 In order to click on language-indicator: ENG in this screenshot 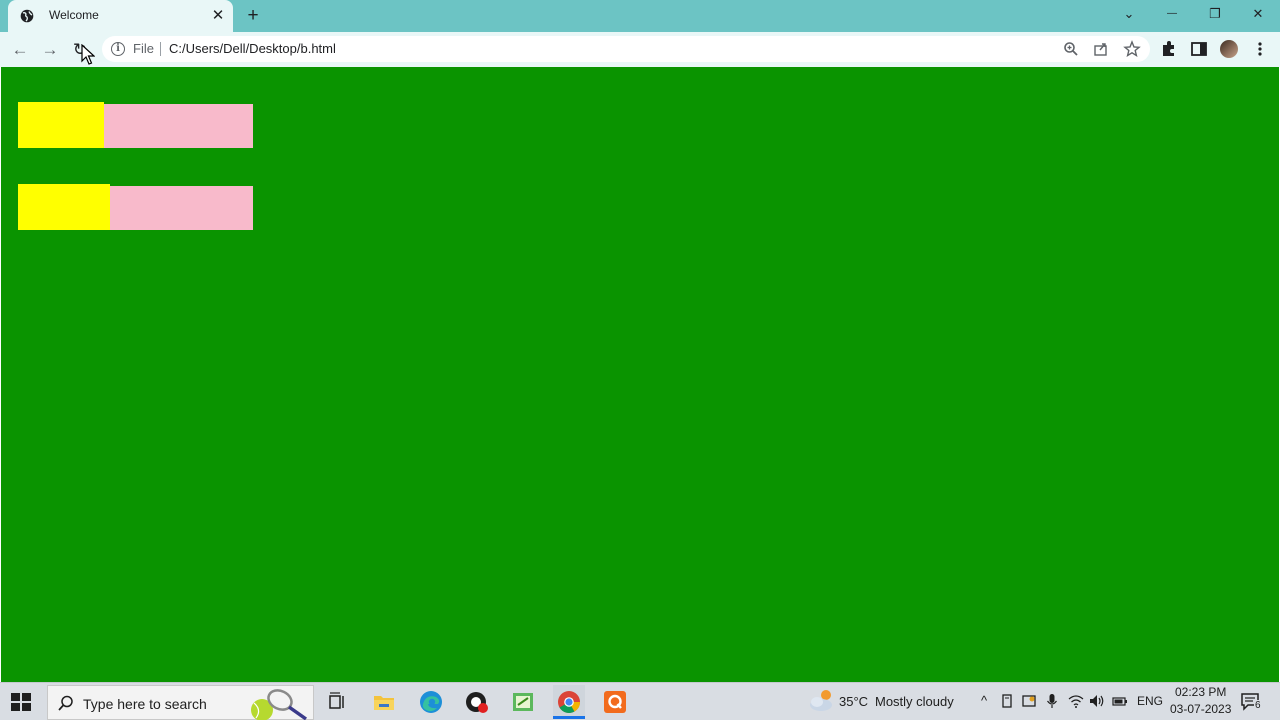, I will do `click(1150, 701)`.